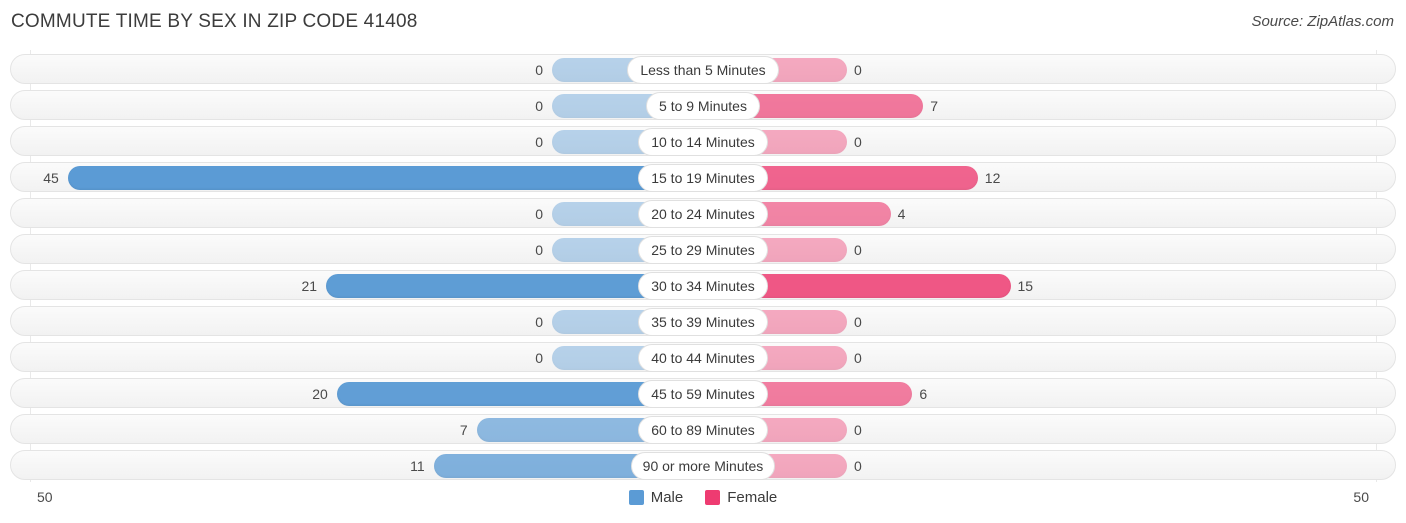 Image resolution: width=1406 pixels, height=523 pixels. I want to click on table-row: 0 0 Less than 5 Minutes, so click(703, 69).